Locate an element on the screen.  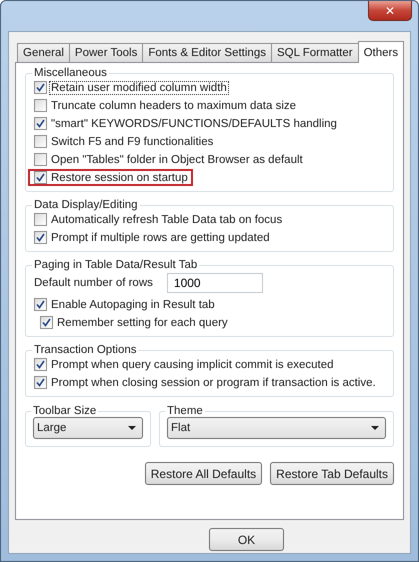
dropdown: Flat is located at coordinates (276, 428).